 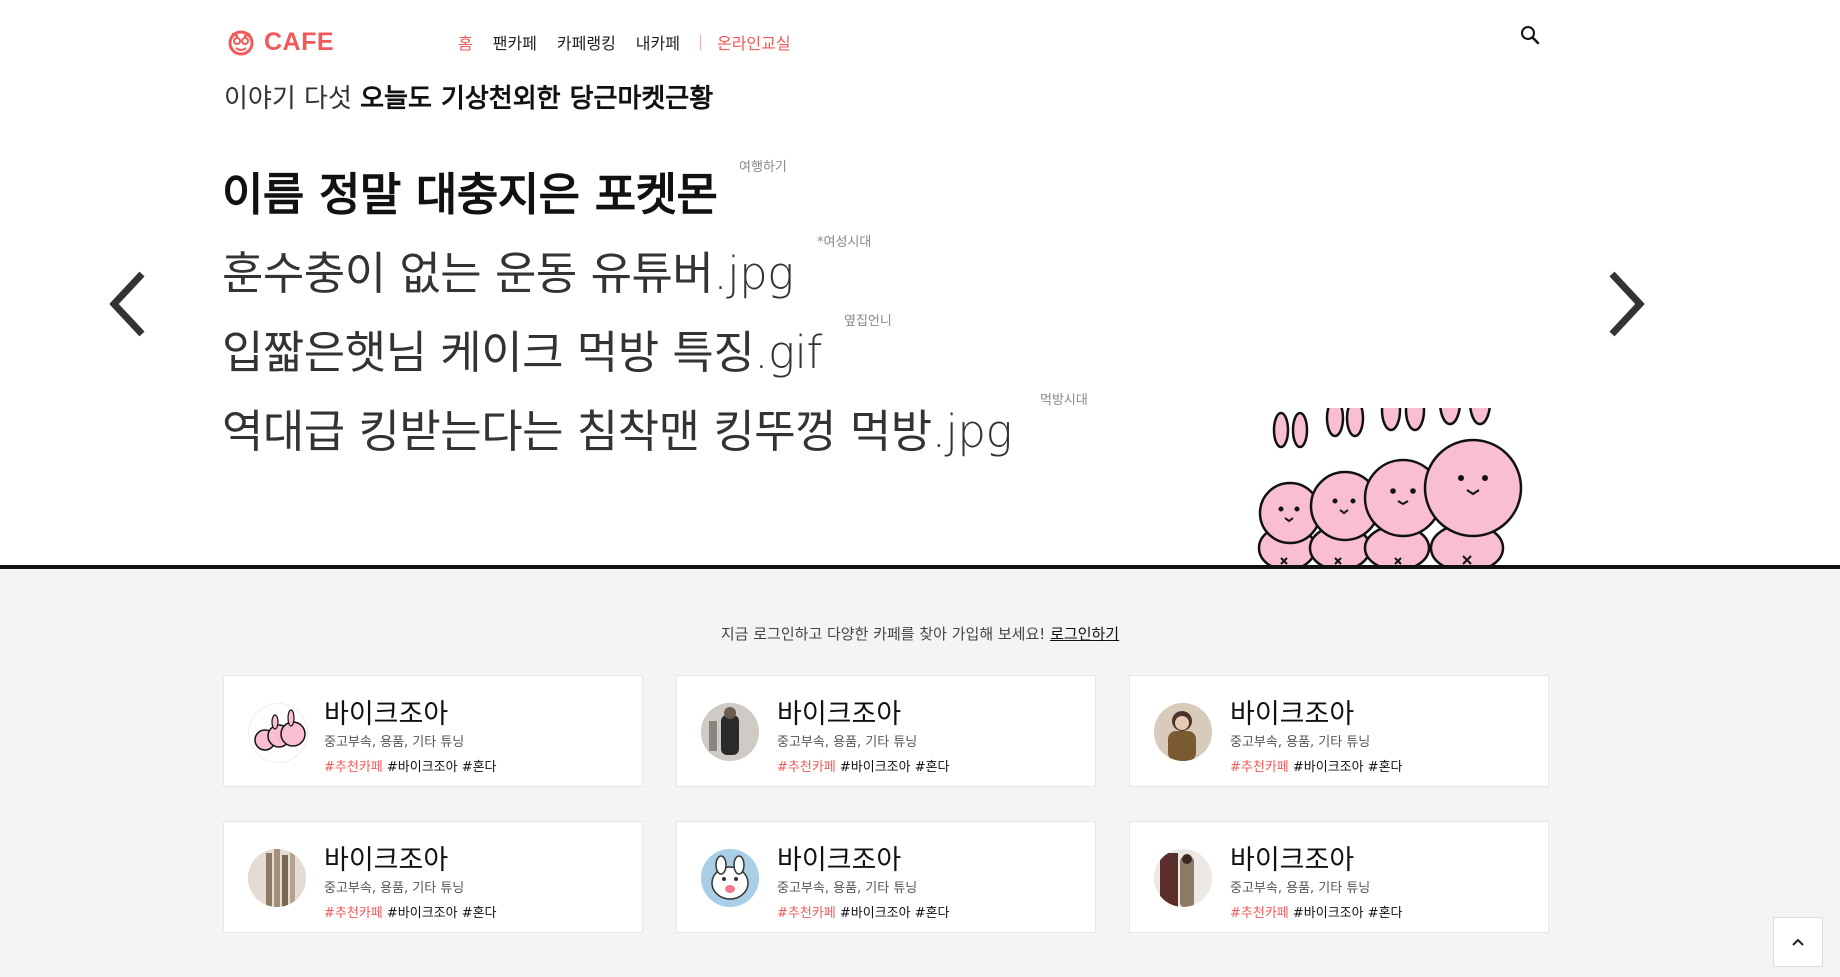 I want to click on story-tag: *여성시대, so click(x=844, y=242).